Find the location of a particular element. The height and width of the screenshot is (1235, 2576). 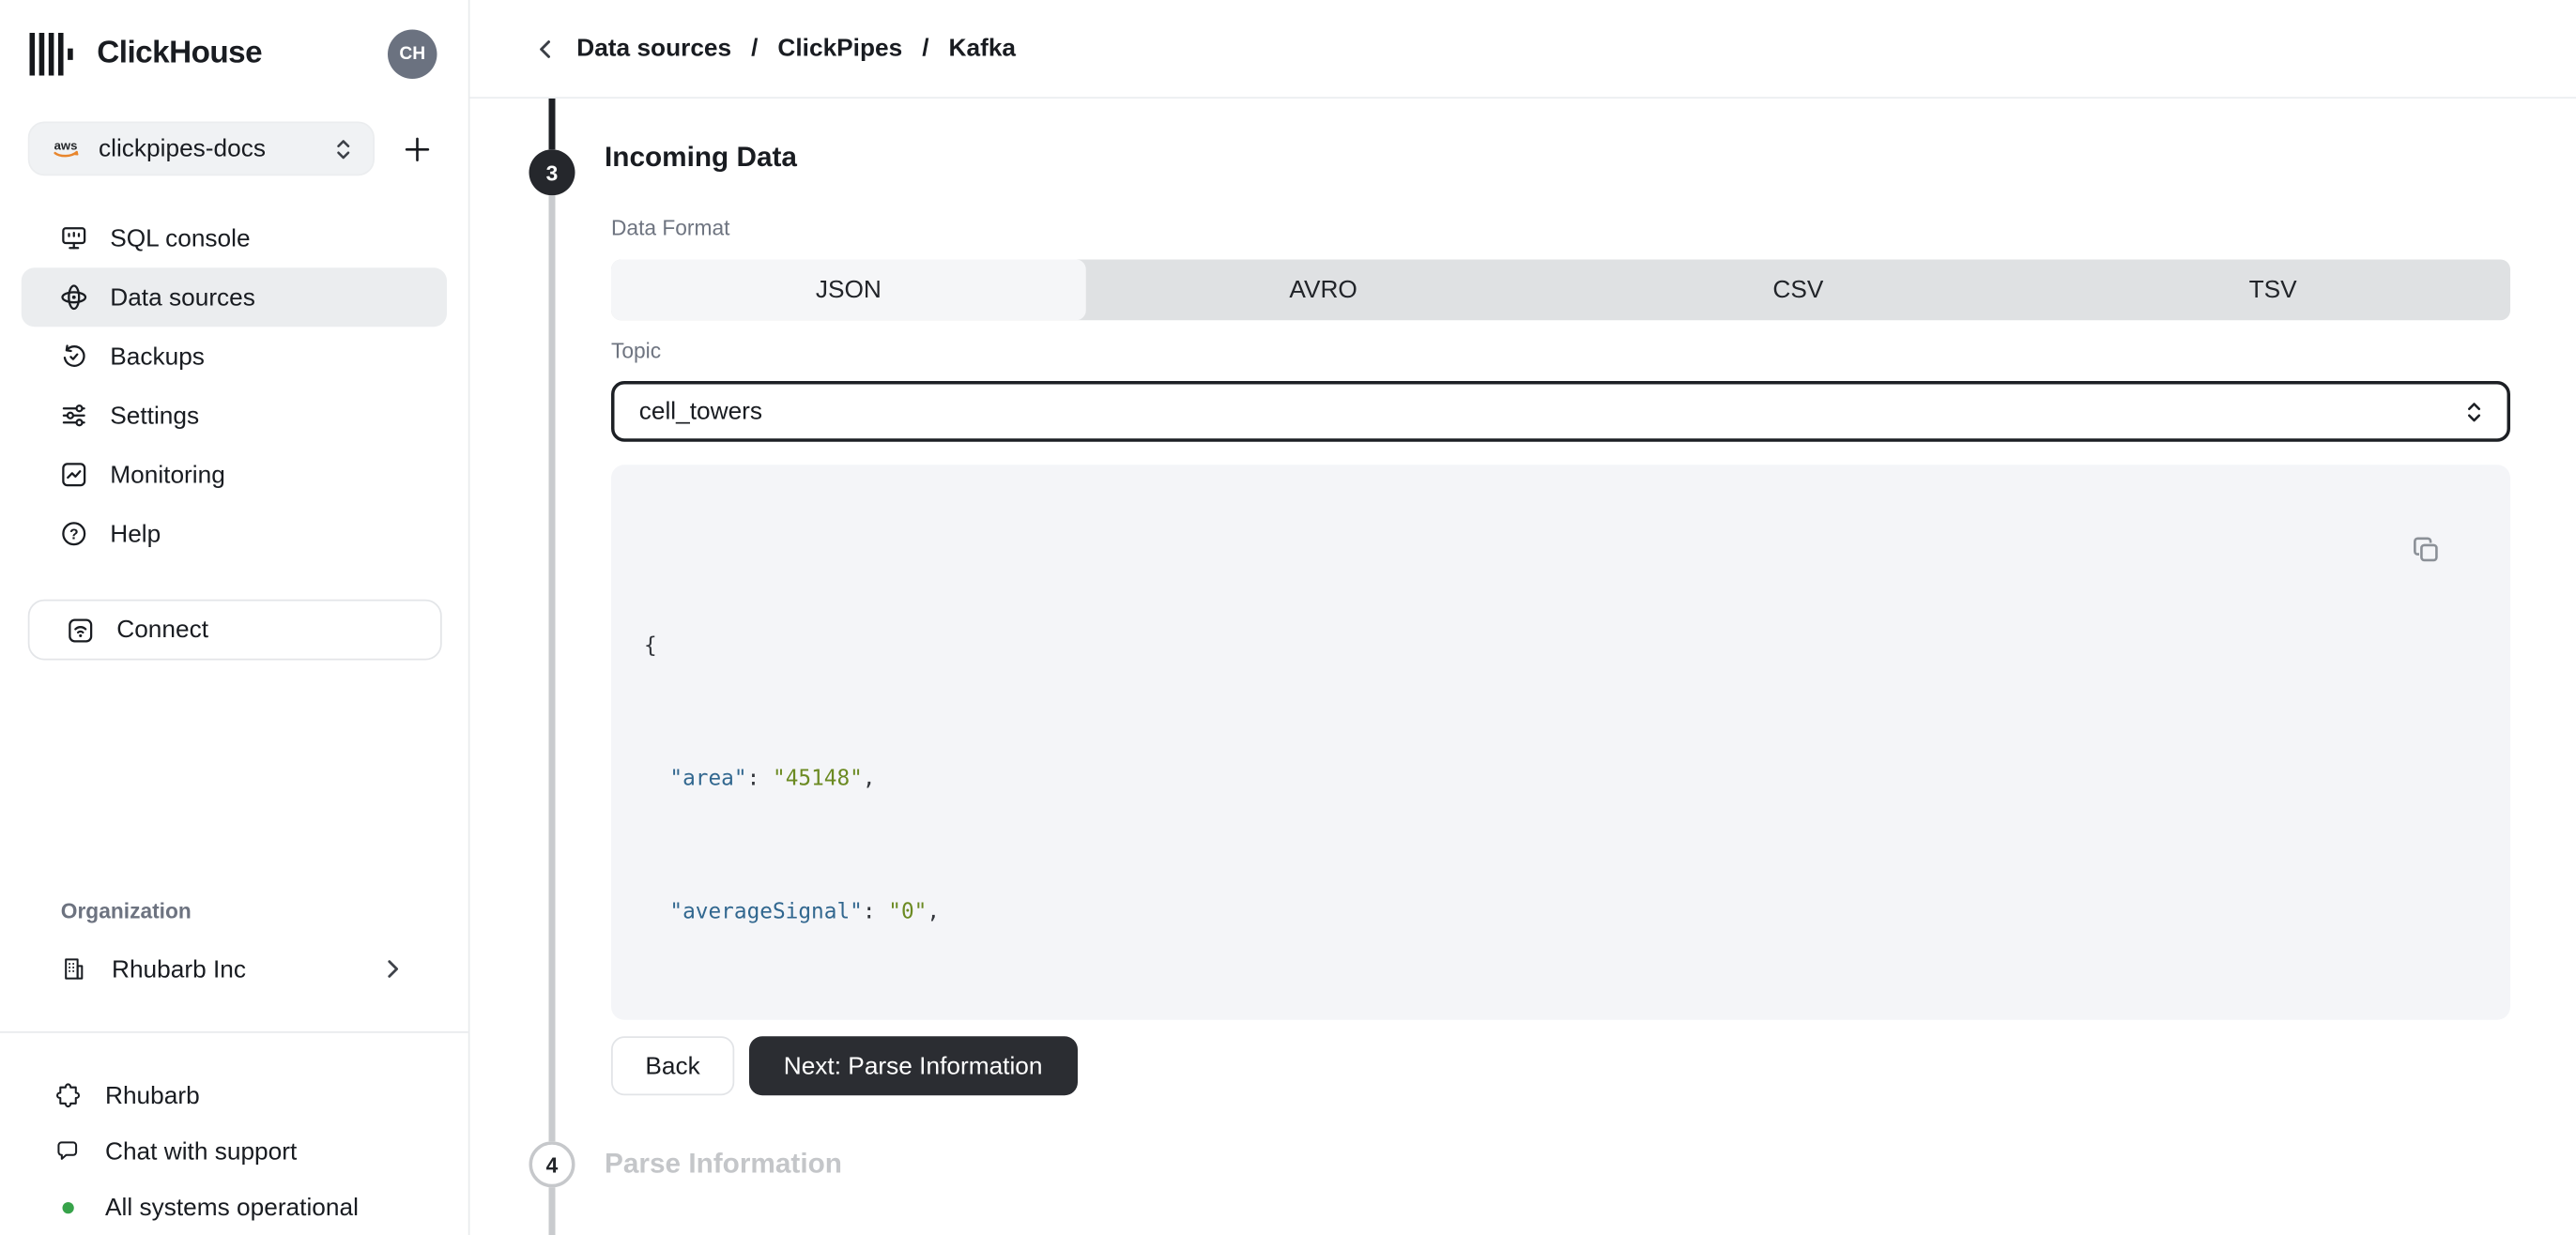

data-sources-icon is located at coordinates (74, 297).